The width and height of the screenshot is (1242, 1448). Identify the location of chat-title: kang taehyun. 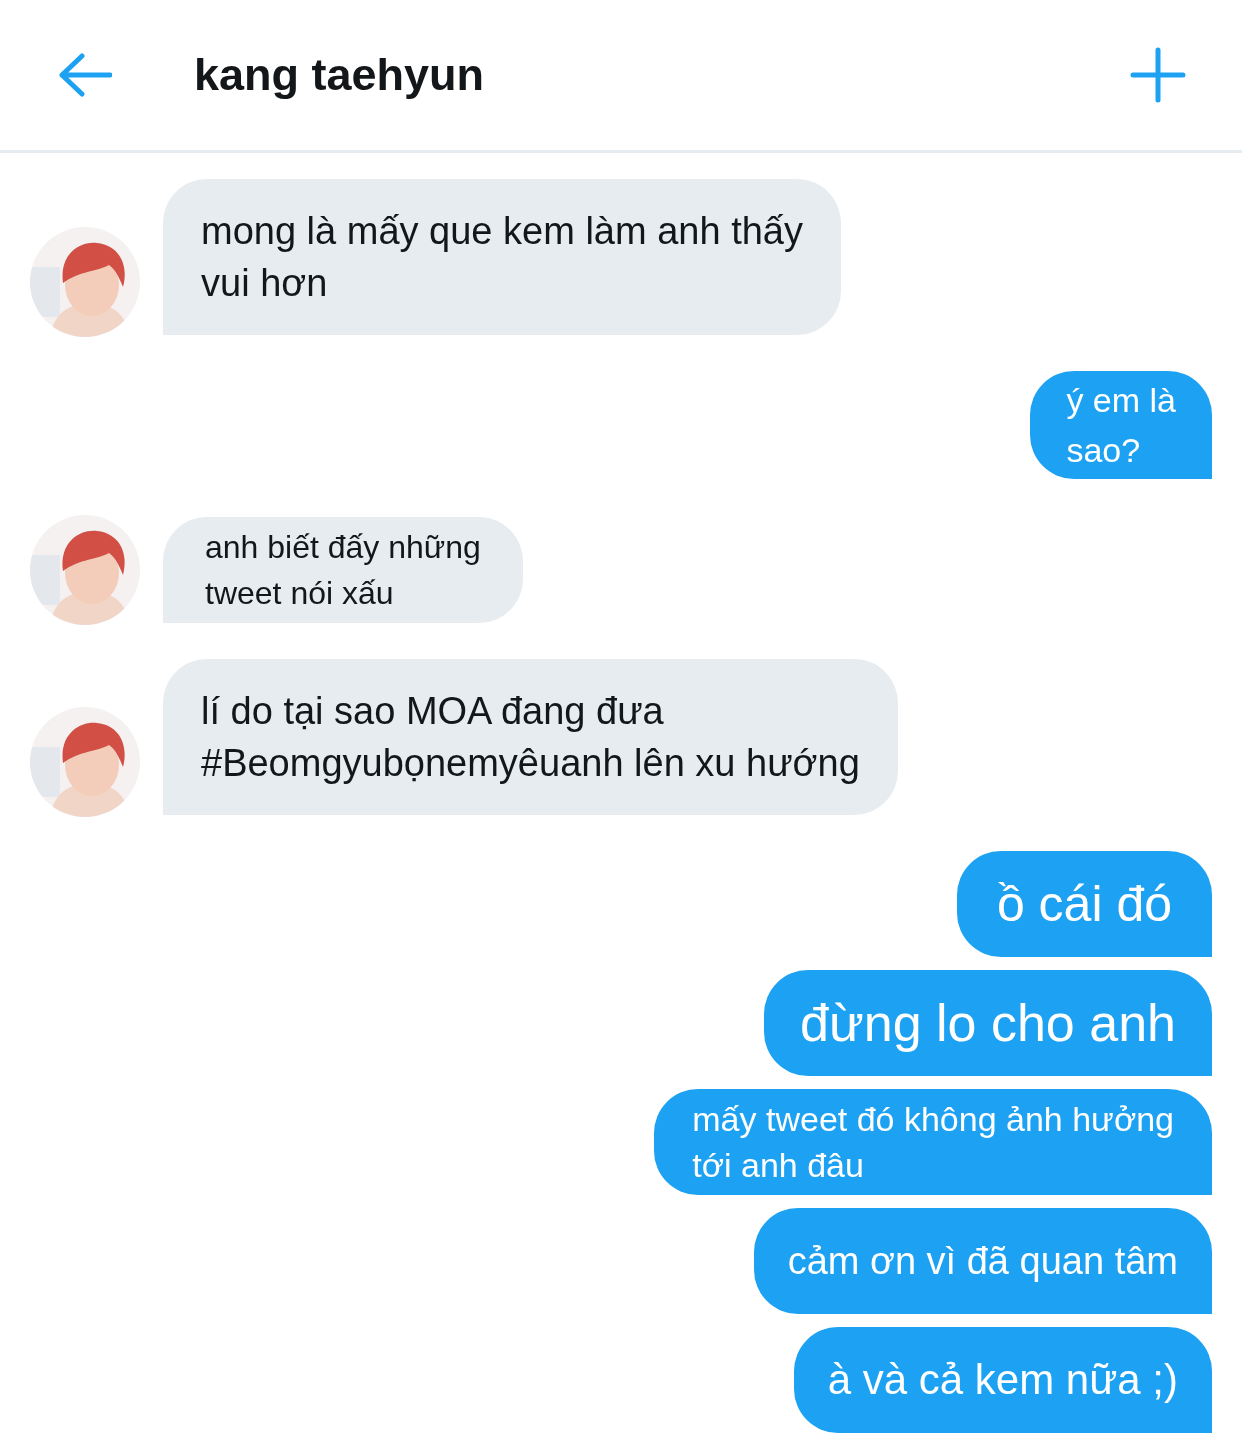
(340, 75).